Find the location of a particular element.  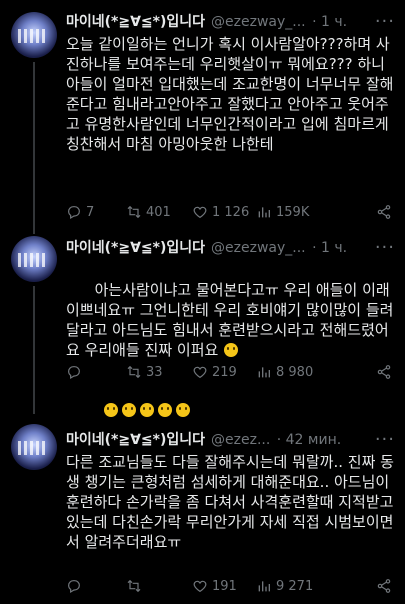

like-button: 191 is located at coordinates (224, 586).